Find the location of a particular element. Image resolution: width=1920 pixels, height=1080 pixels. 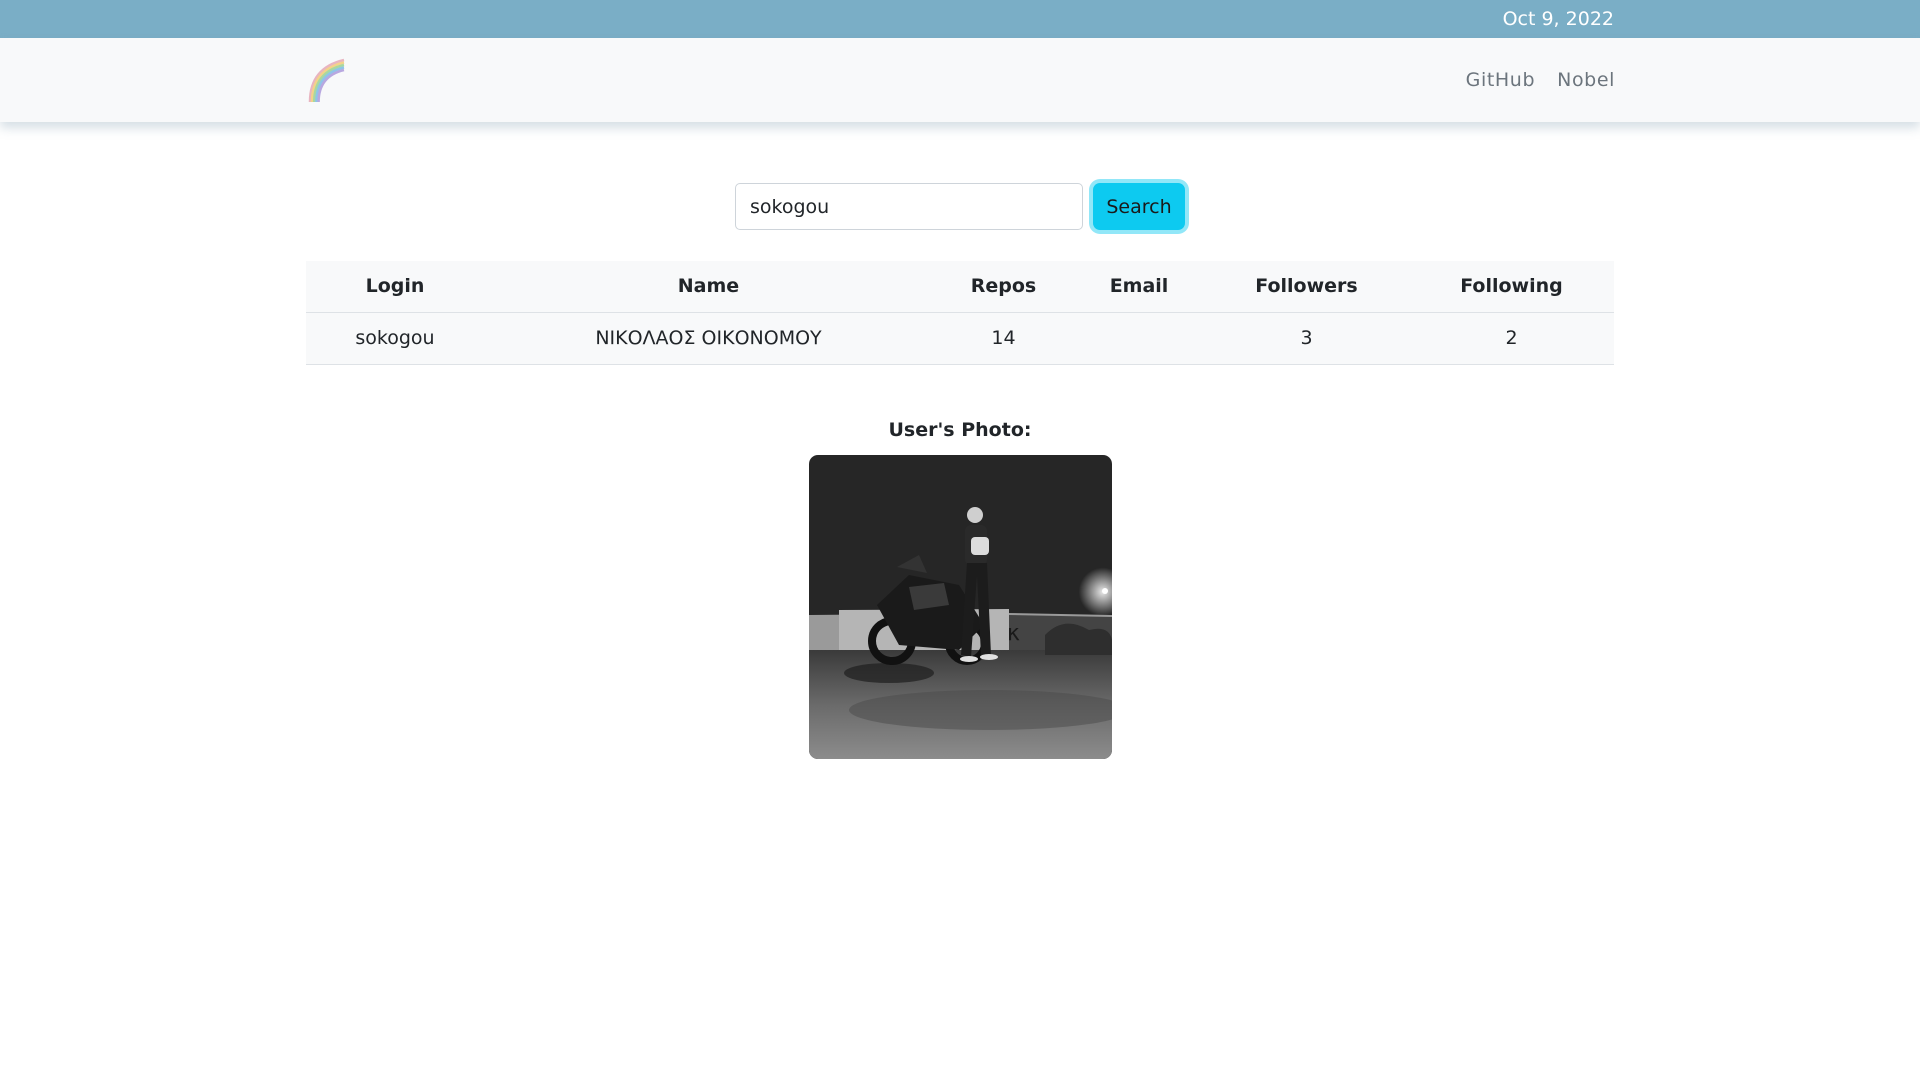

svg-text: κ is located at coordinates (1013, 633).